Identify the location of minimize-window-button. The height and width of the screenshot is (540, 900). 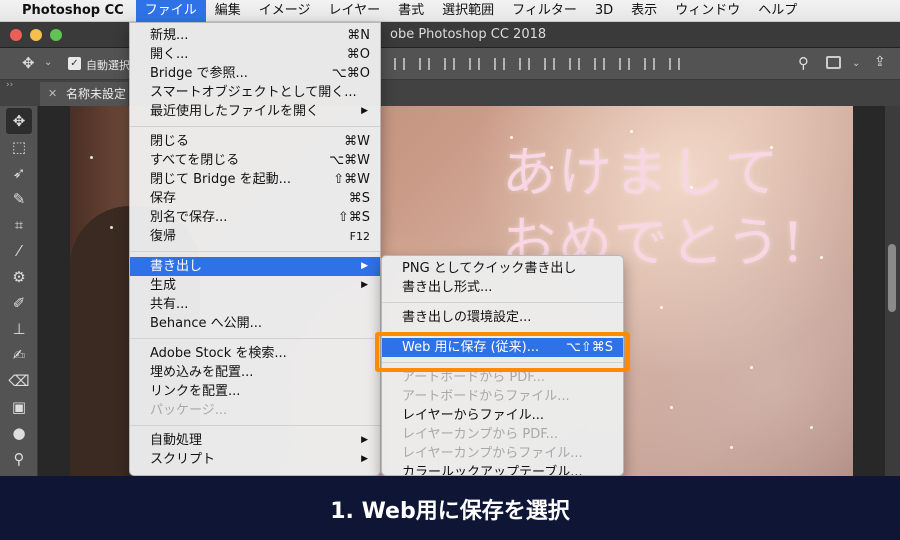
(36, 35).